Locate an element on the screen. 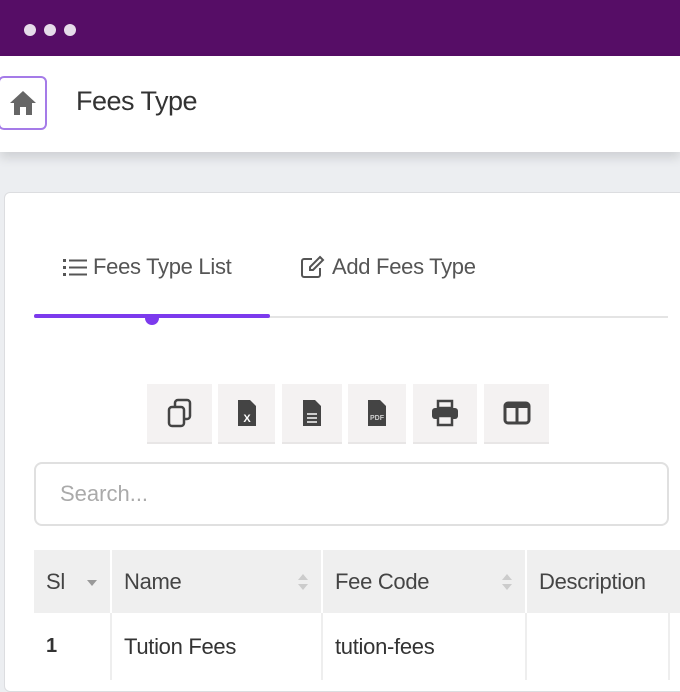 This screenshot has width=680, height=692. search-input is located at coordinates (351, 494).